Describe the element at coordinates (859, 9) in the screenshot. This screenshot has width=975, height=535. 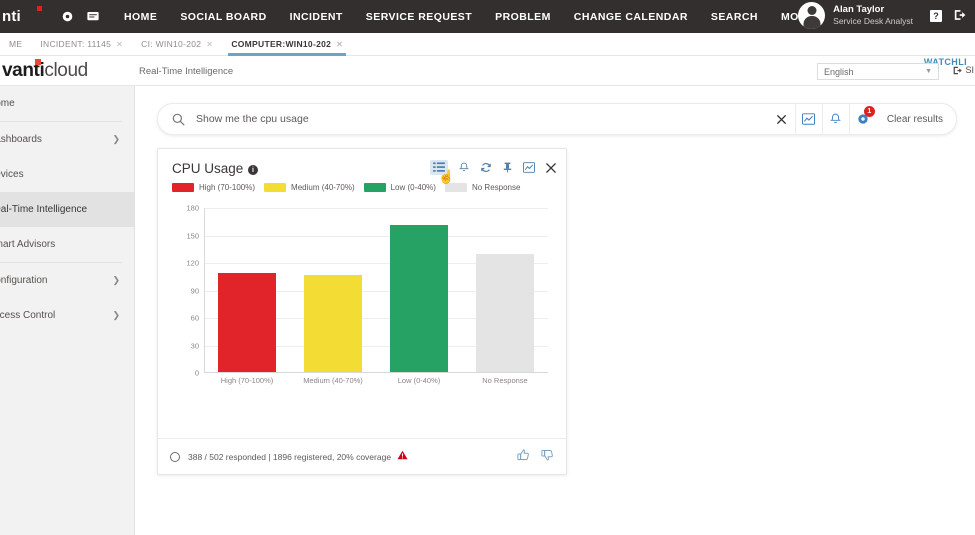
I see `user-name: Alan Taylor` at that location.